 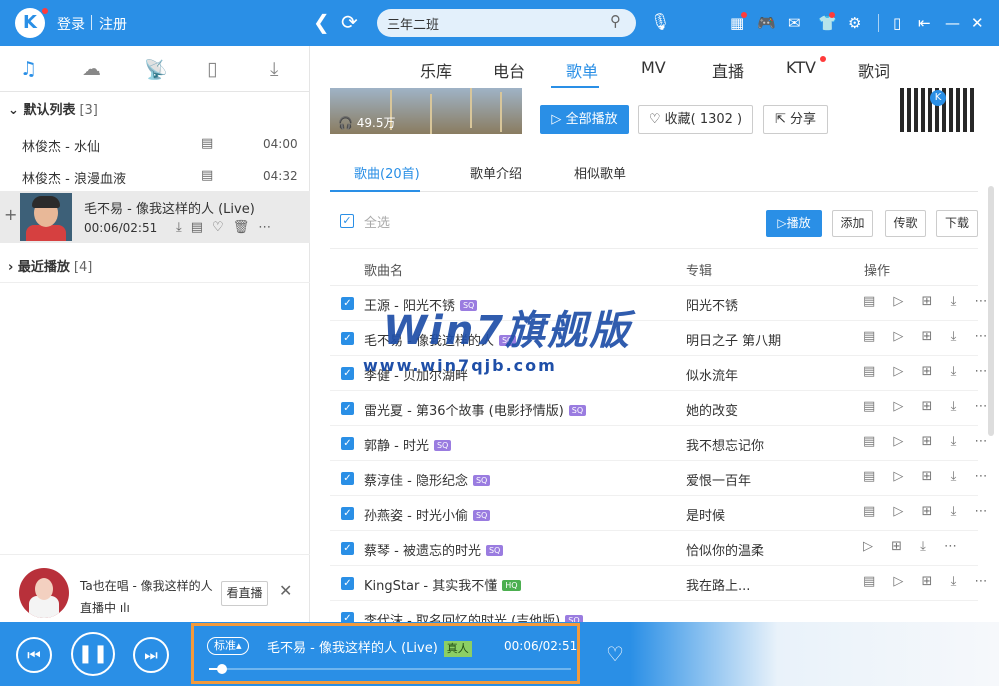 I want to click on table-row: ✓ 蔡琴 - 被遗忘的时光 SQ 恰似你的温柔 ▷ ⊞ ⤓ ⋯, so click(x=654, y=548).